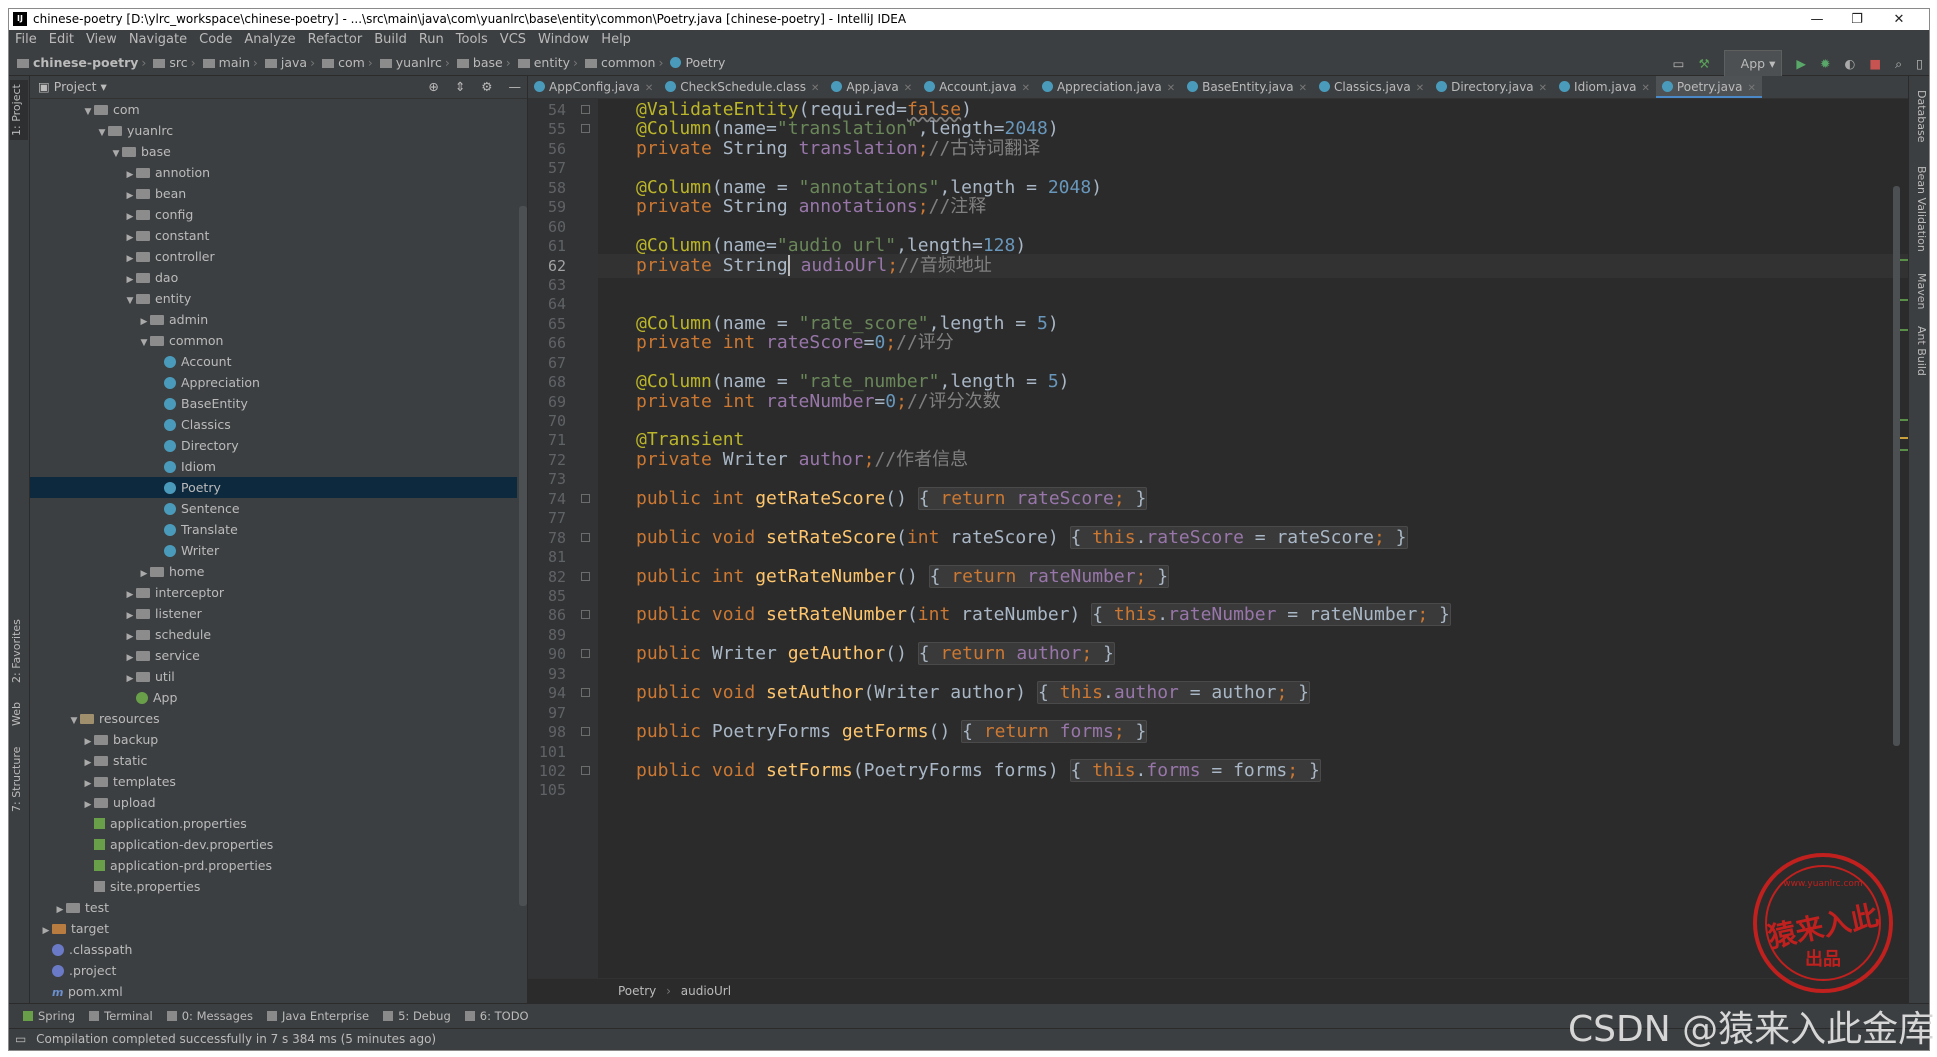 Image resolution: width=1937 pixels, height=1057 pixels. I want to click on tool-window-terminal: Terminal, so click(121, 1016).